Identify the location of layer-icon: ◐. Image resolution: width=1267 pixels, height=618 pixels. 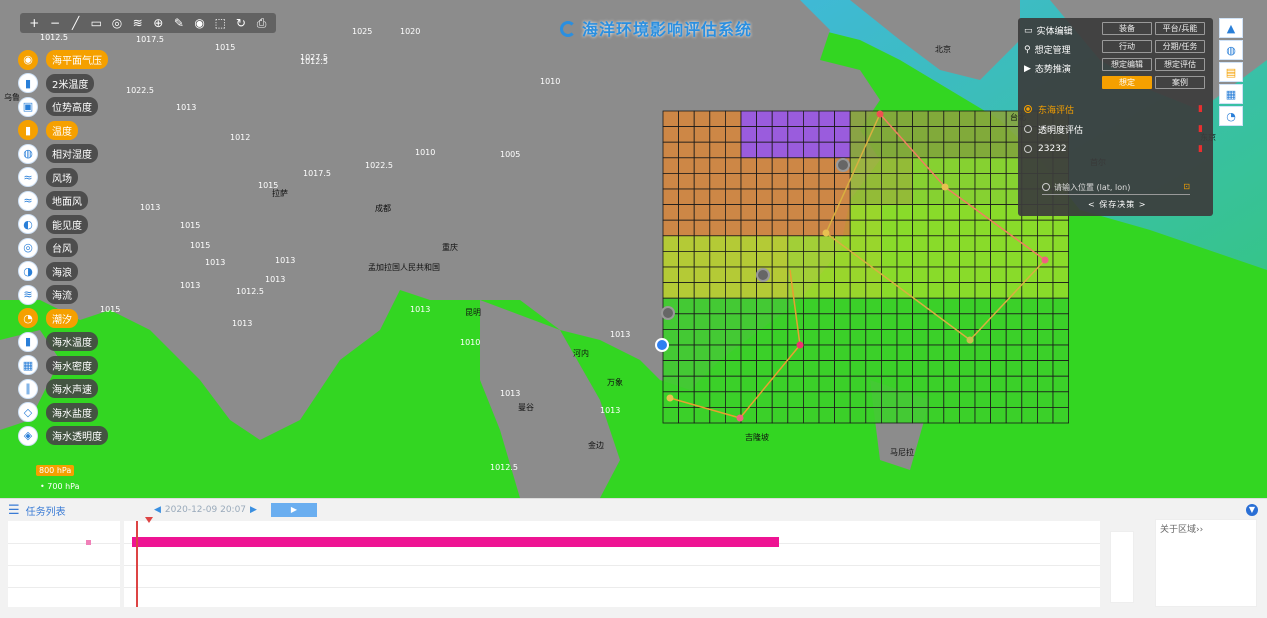
(28, 224).